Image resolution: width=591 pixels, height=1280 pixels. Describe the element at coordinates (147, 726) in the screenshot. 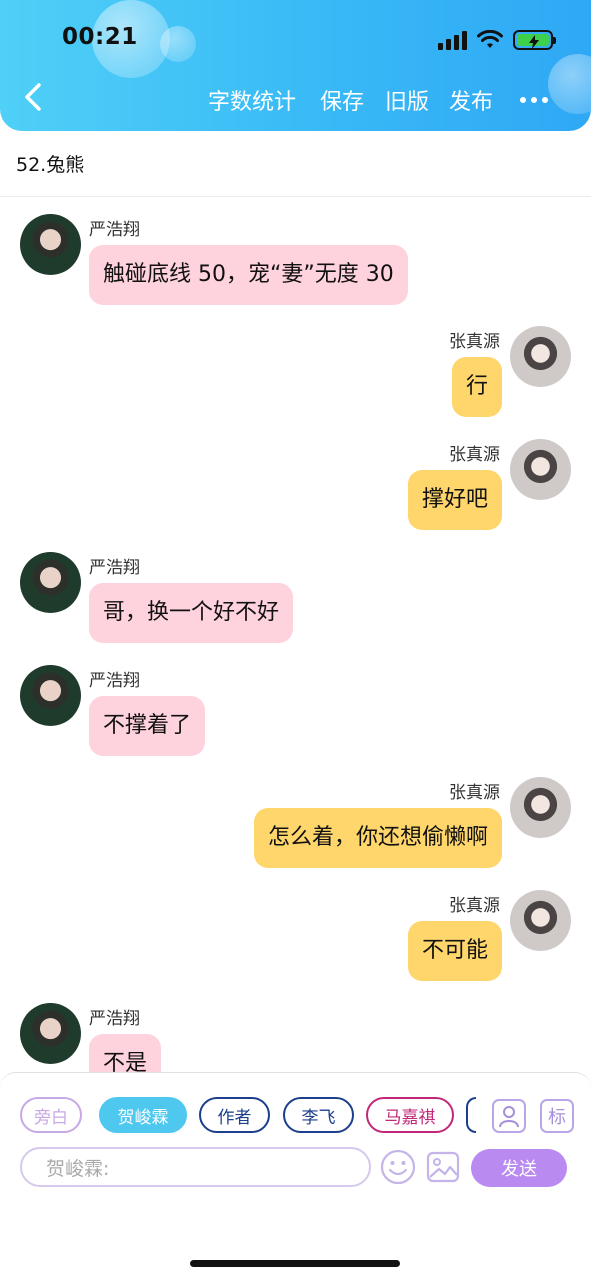

I see `message-bubble: 不撑着了` at that location.